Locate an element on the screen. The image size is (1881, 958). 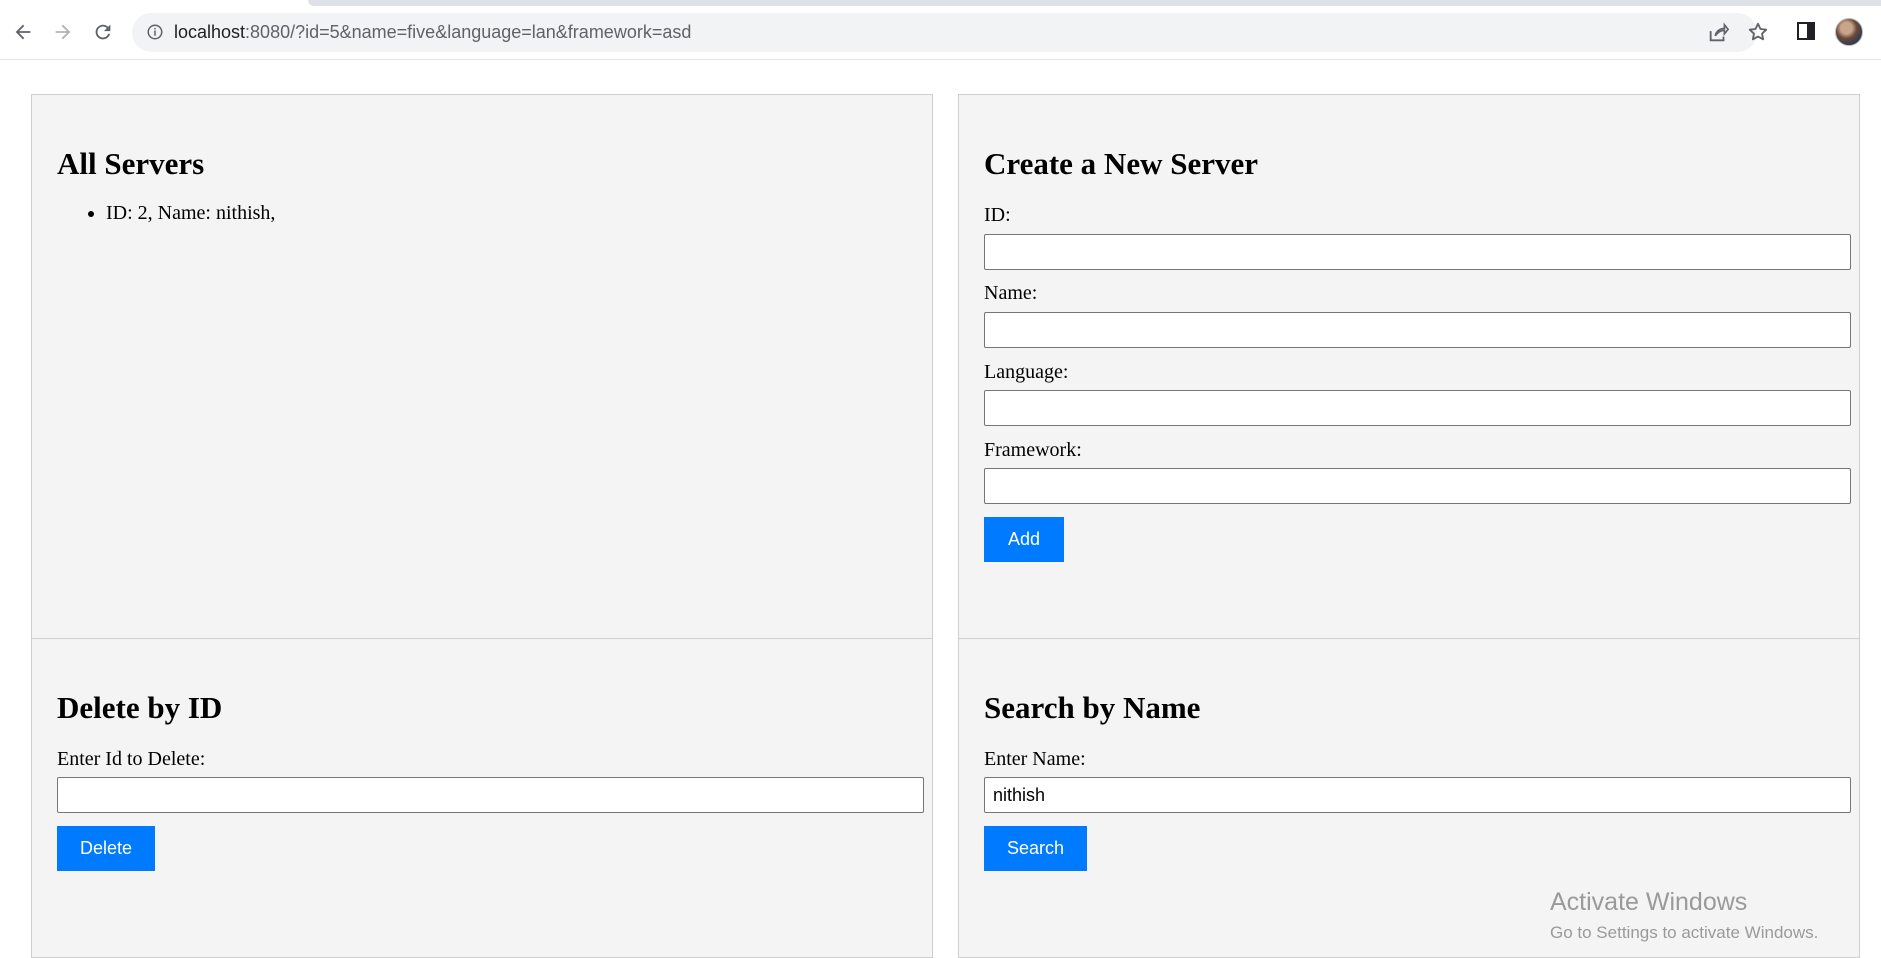
list-item: ID: 2, Name: nithish, is located at coordinates (190, 213).